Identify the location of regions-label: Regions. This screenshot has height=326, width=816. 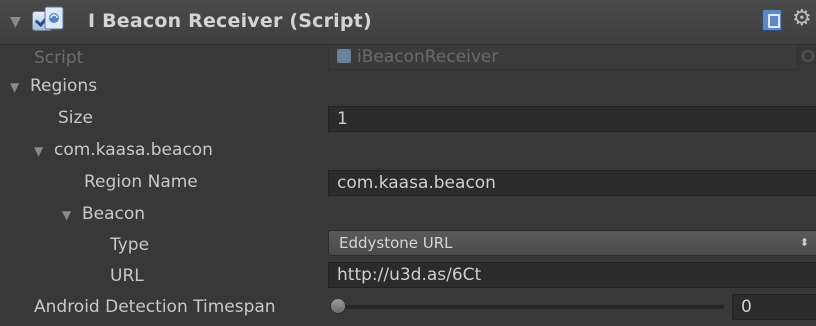
(63, 86).